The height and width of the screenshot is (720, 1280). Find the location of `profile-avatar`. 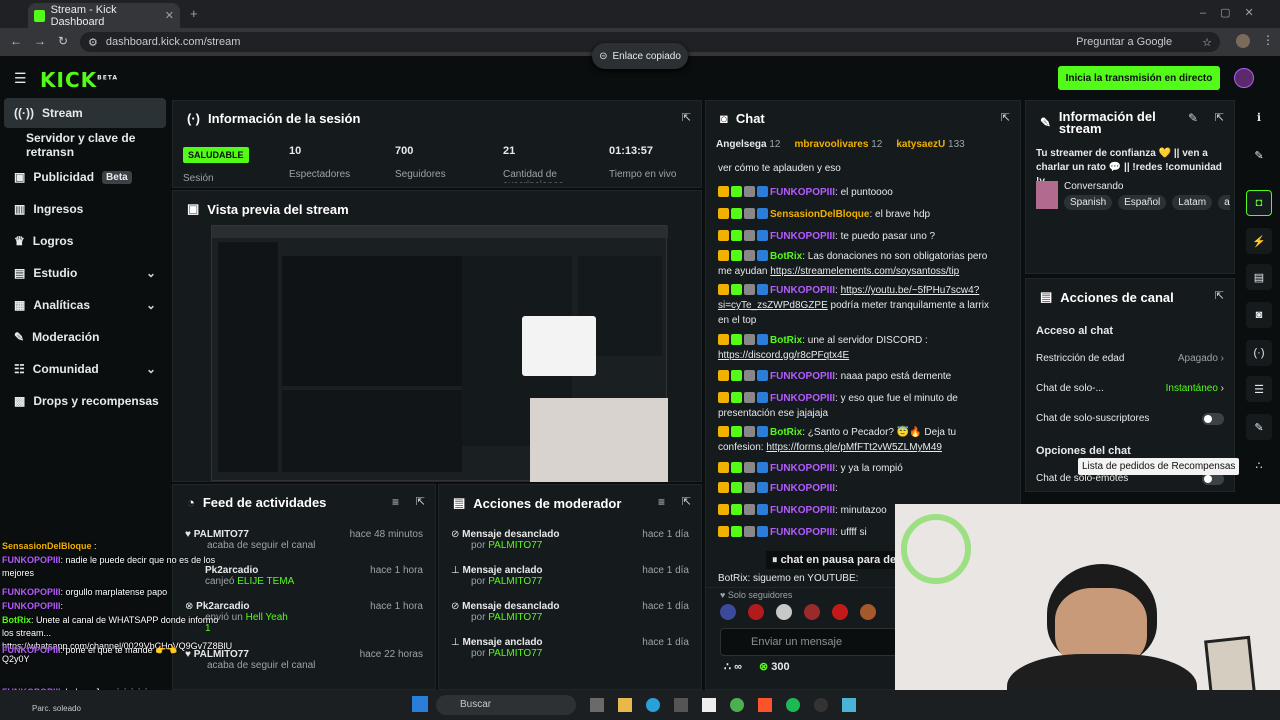

profile-avatar is located at coordinates (1243, 41).